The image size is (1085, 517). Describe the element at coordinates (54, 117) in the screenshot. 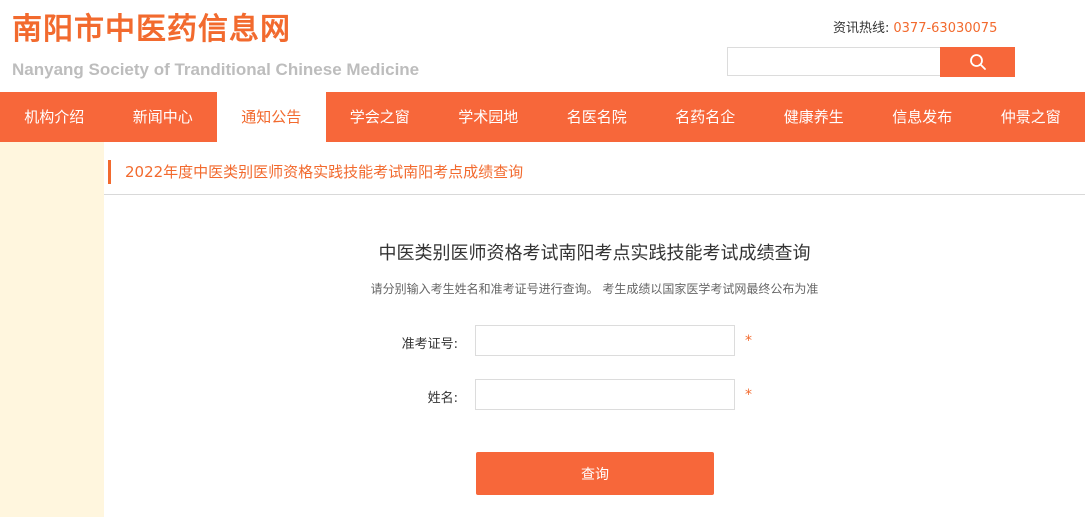

I see `nav-item-about: 机构介绍` at that location.